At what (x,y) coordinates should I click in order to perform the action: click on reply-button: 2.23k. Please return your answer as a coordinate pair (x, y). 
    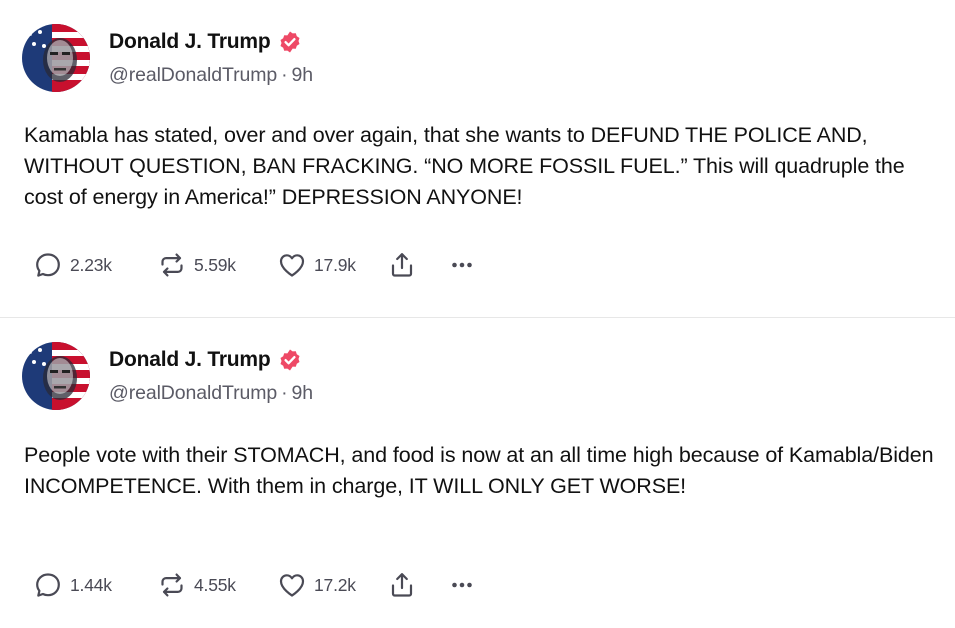
    Looking at the image, I should click on (95, 265).